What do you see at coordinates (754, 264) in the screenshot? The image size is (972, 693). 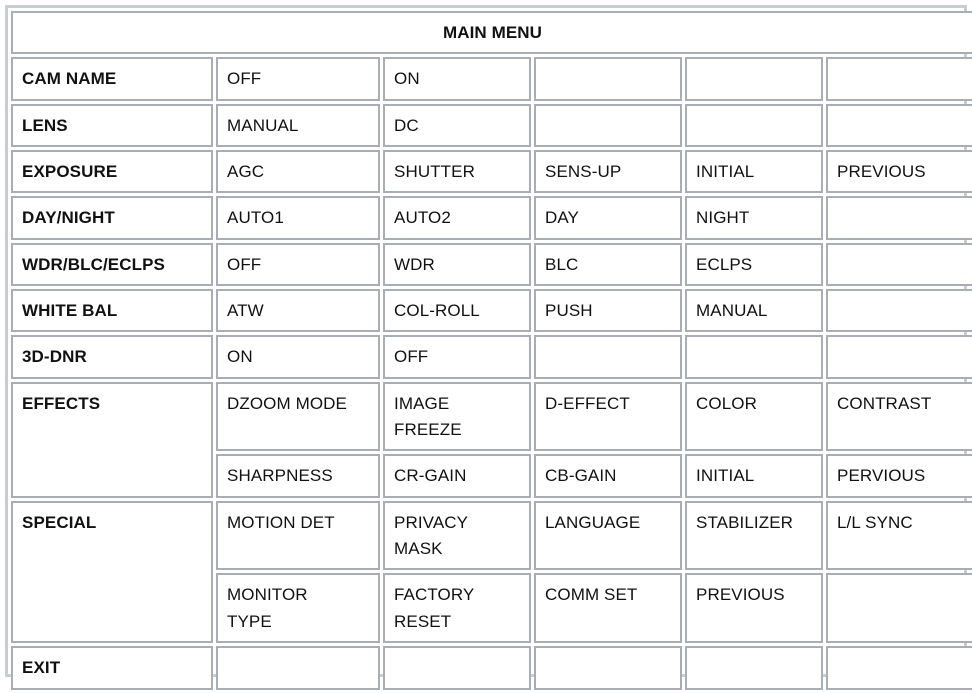 I see `menu-option-wdr-3: ECLPS` at bounding box center [754, 264].